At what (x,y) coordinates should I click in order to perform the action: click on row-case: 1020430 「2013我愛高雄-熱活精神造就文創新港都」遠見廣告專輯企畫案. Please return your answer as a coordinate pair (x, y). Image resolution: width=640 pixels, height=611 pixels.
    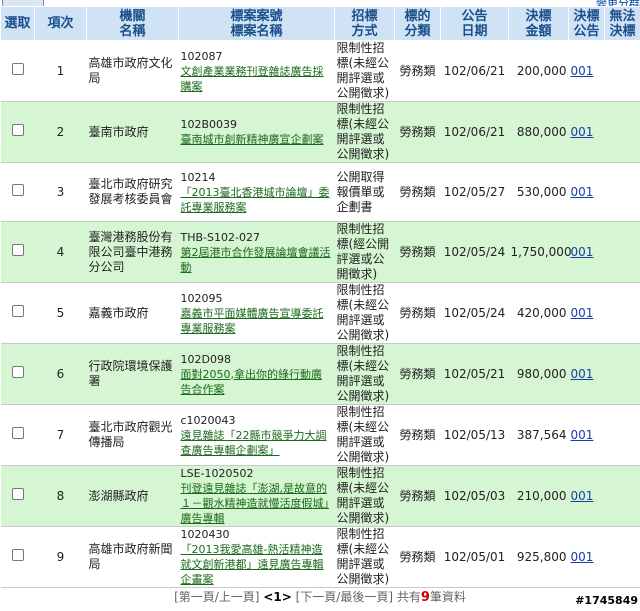
    Looking at the image, I should click on (256, 557).